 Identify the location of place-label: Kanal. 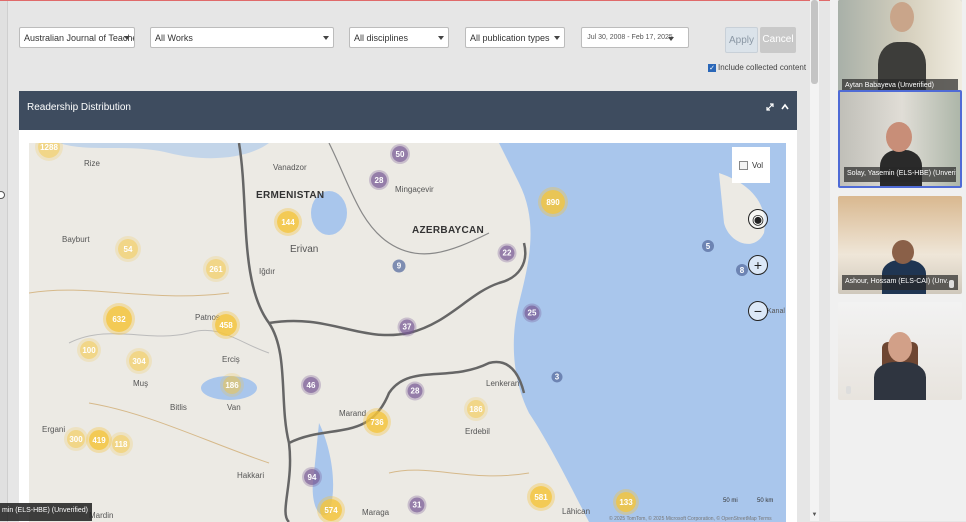
(776, 311).